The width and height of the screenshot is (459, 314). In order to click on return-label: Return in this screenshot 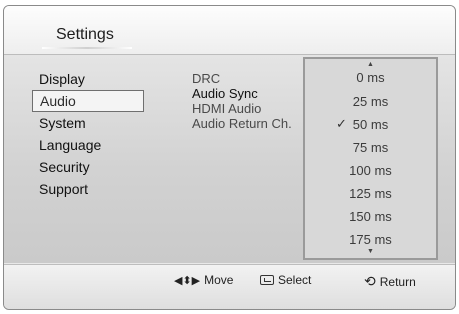, I will do `click(397, 281)`.